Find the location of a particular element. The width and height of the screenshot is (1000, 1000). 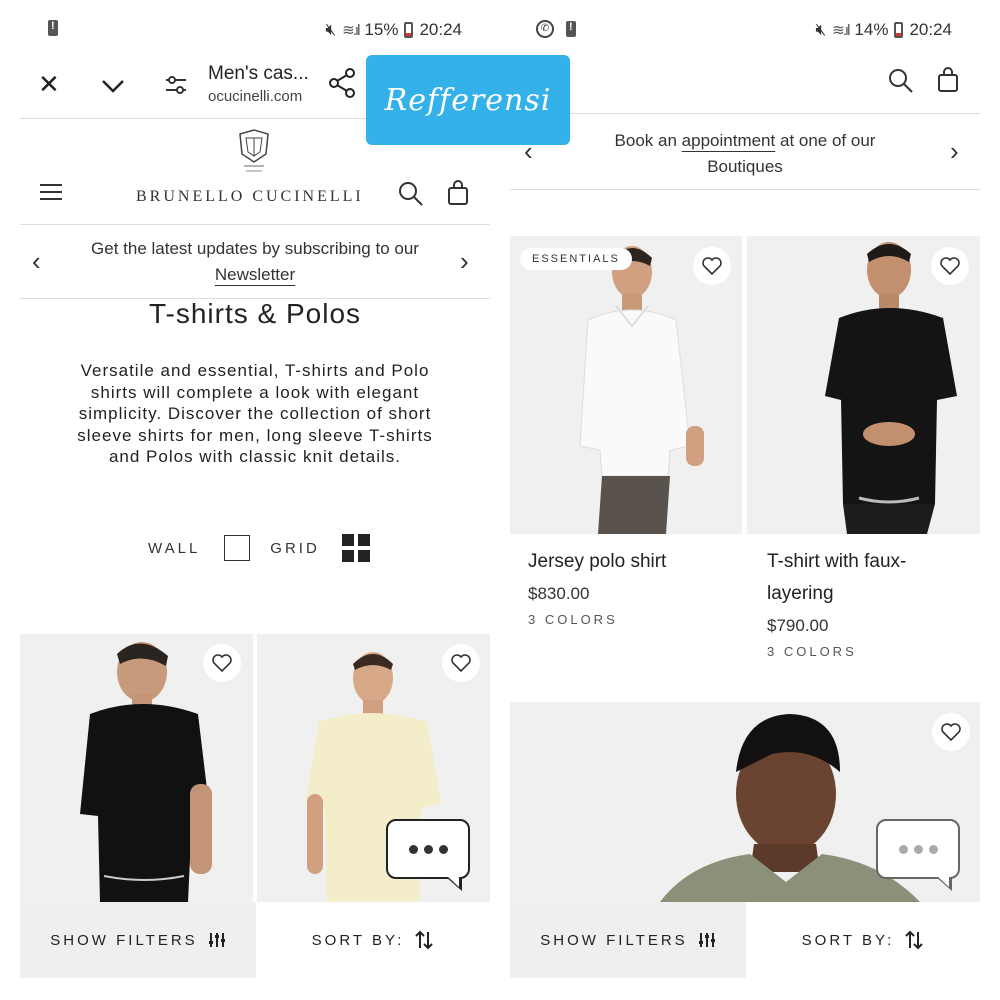

brand-logo-text: BRUNELLO CUCINELLI is located at coordinates (250, 197).